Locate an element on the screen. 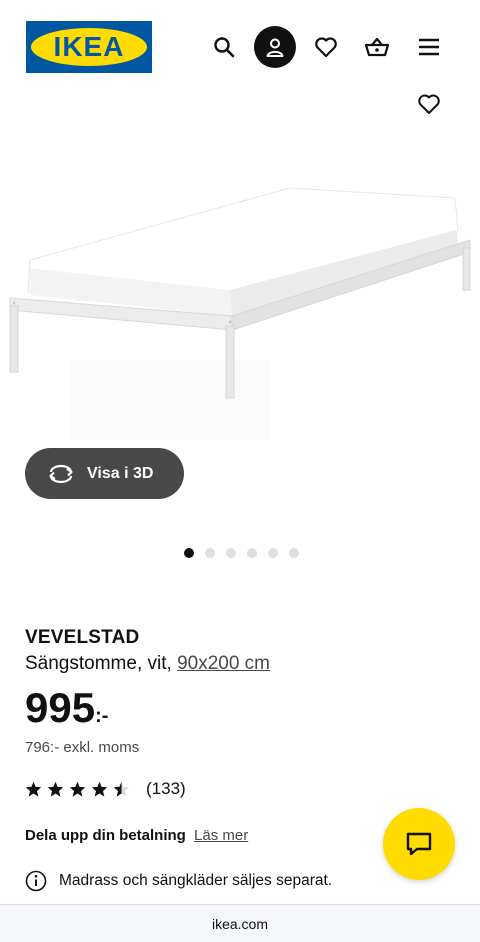 This screenshot has height=942, width=480. image-carousel-dots is located at coordinates (241, 553).